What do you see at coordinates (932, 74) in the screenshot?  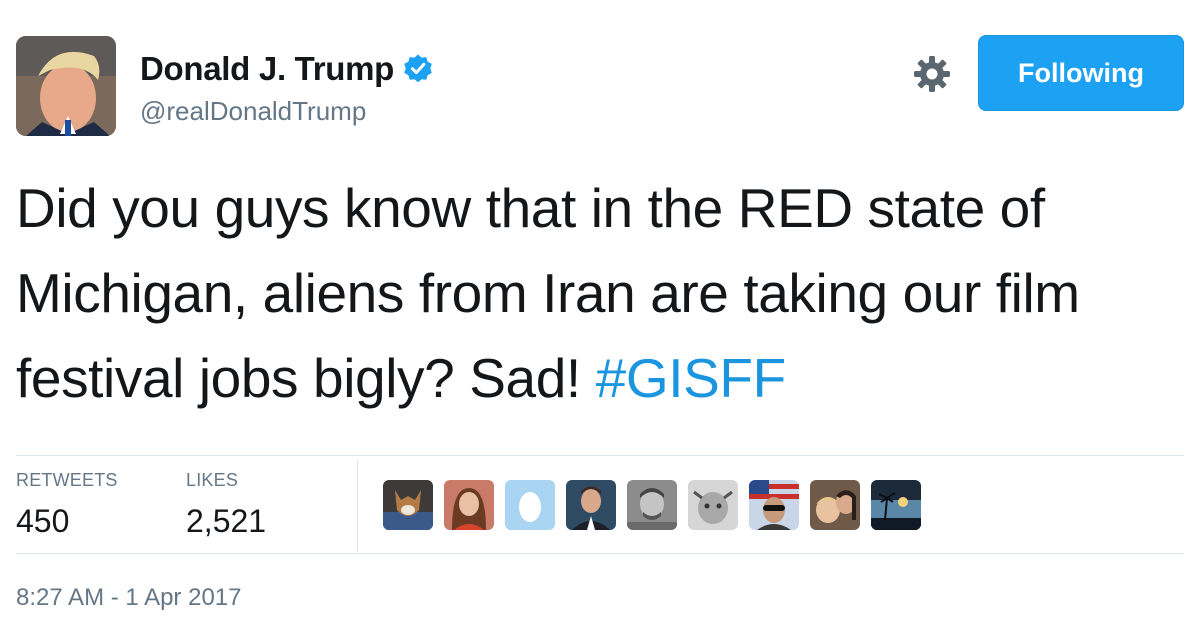 I see `gear-icon` at bounding box center [932, 74].